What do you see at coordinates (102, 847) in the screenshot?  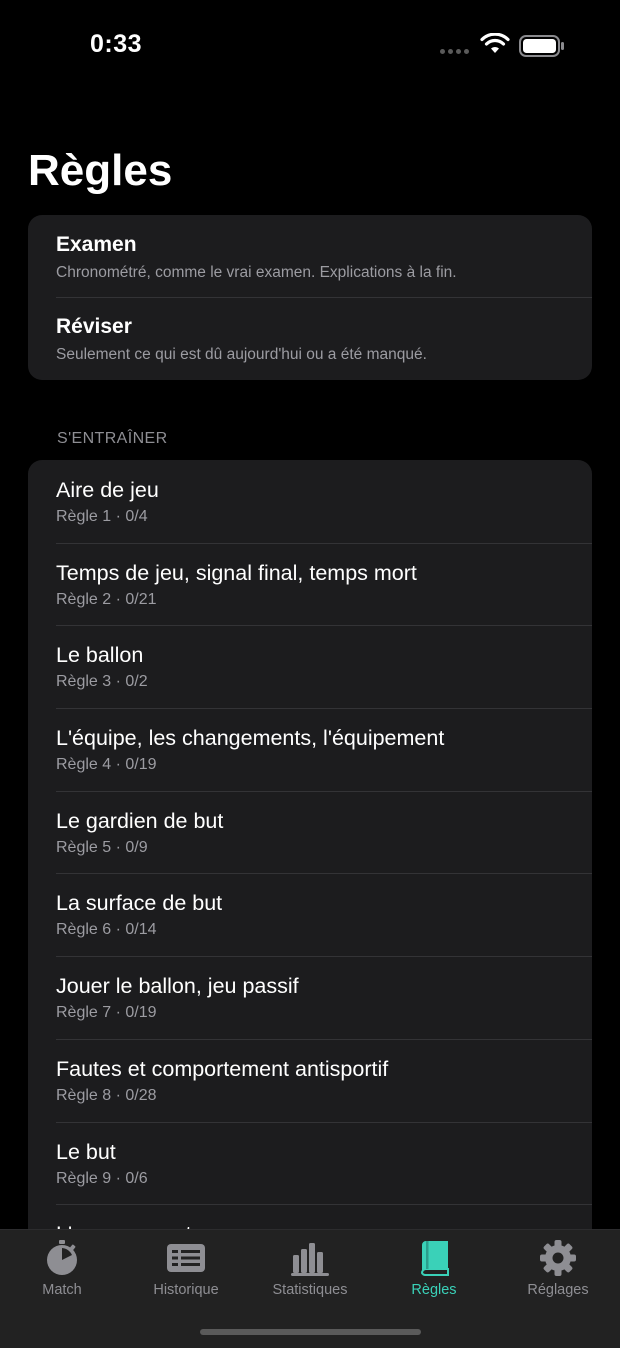 I see `rule-subtitle: Règle 5 · 0/9` at bounding box center [102, 847].